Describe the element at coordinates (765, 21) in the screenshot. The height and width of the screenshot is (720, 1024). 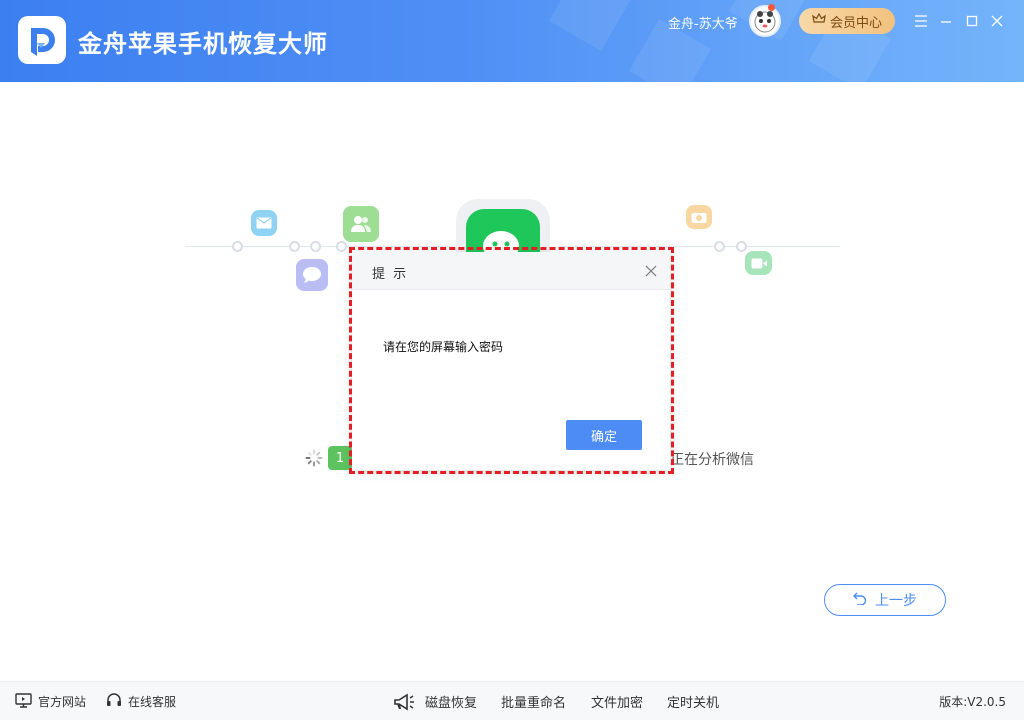
I see `avatar` at that location.